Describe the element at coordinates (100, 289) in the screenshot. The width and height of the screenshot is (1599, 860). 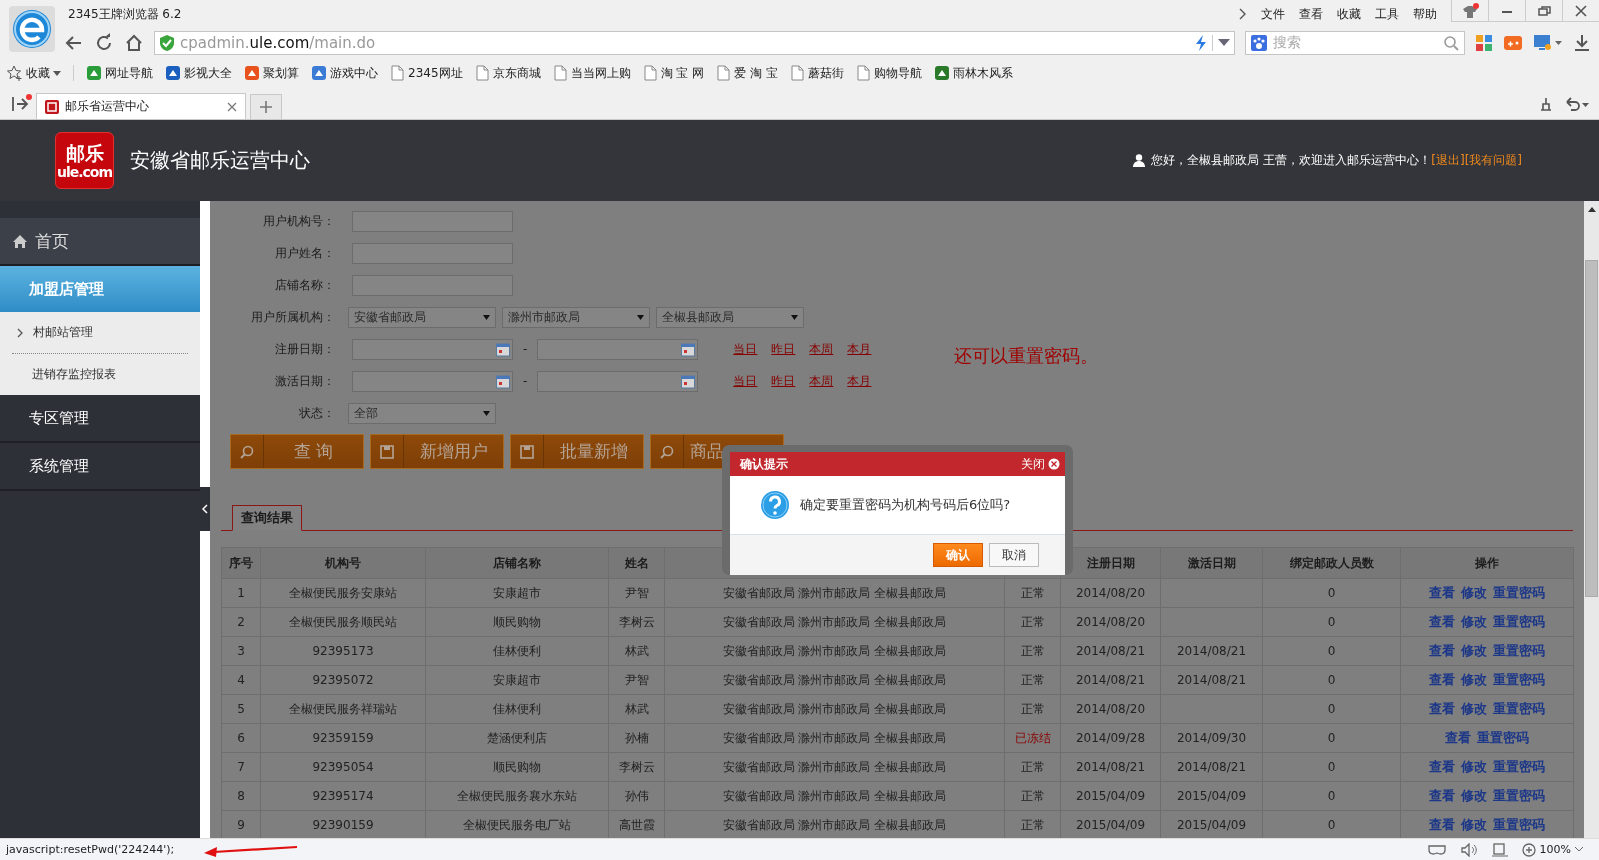
I see `nav-item: 加盟店管理` at that location.